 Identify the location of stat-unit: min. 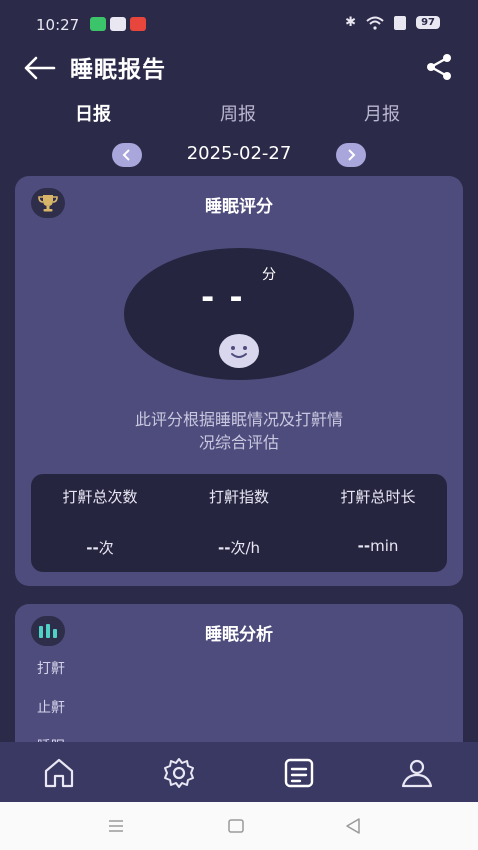
(384, 546).